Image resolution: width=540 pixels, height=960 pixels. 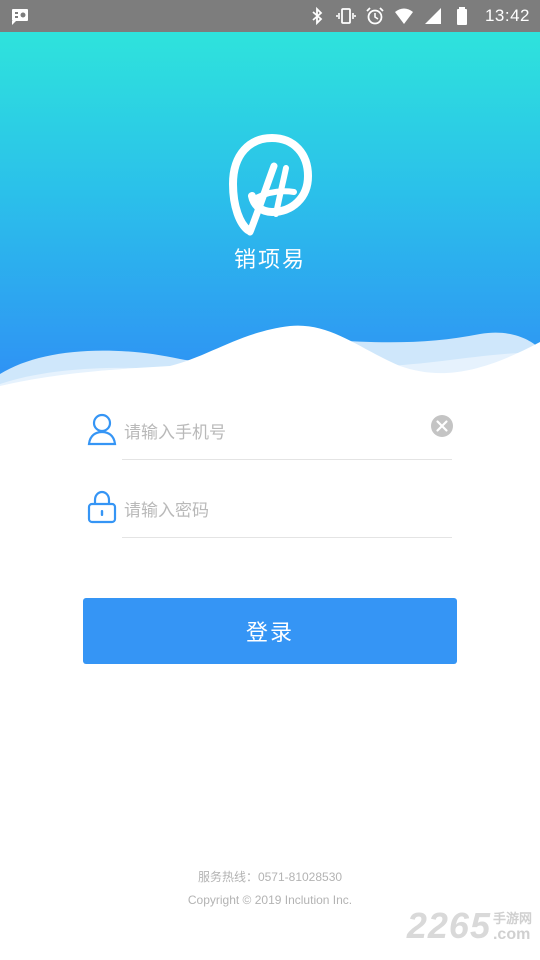 I want to click on phone-field, so click(x=269, y=432).